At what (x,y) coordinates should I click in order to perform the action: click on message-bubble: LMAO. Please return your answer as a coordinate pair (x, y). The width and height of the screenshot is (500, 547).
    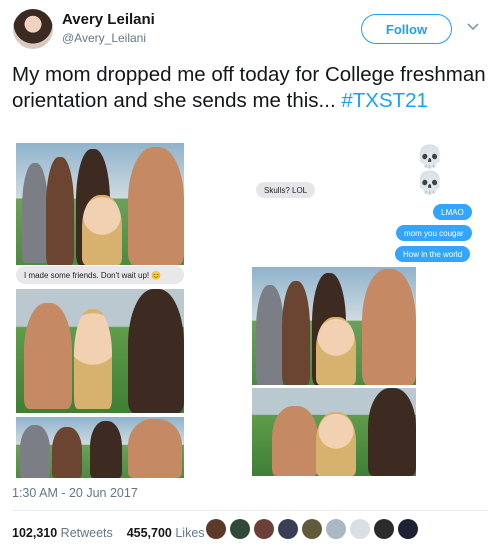
    Looking at the image, I should click on (452, 212).